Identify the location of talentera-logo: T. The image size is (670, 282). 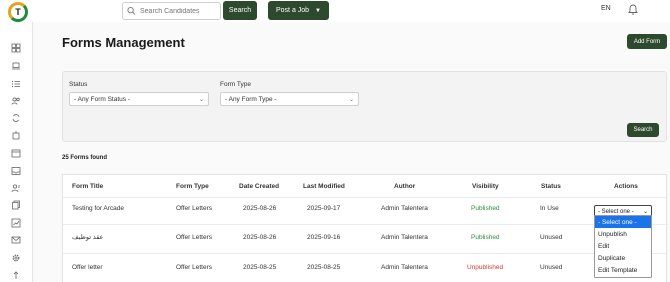
(18, 12).